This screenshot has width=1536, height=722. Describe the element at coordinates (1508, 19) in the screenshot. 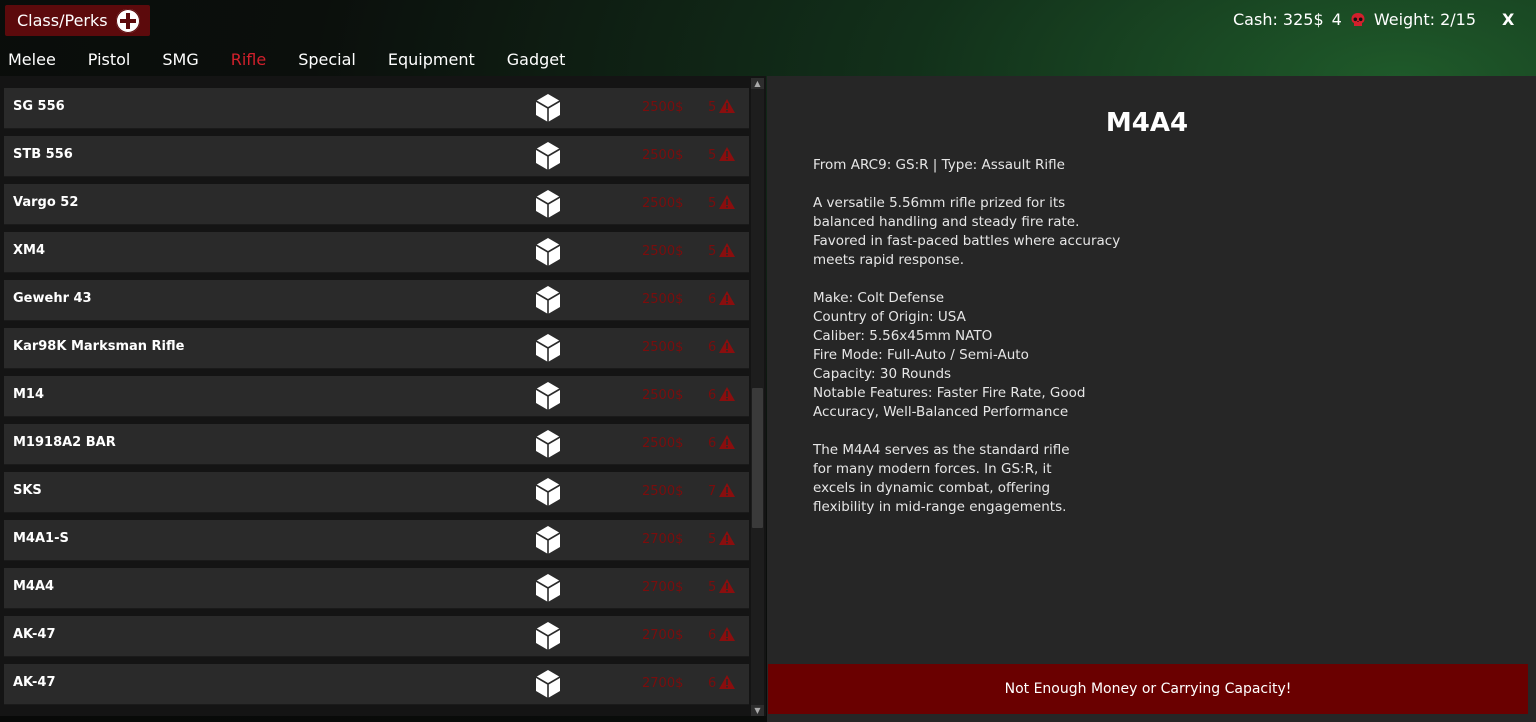

I see `close-button: X` at that location.